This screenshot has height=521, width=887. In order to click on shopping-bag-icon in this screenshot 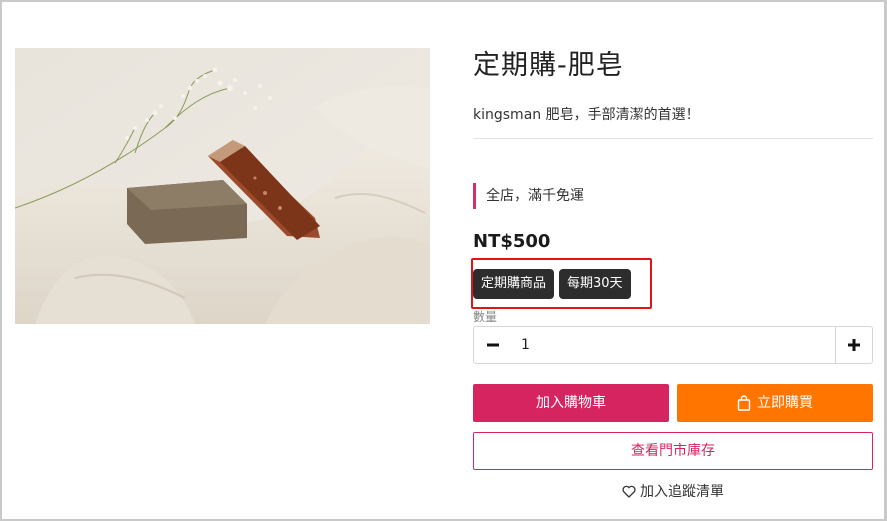, I will do `click(744, 403)`.